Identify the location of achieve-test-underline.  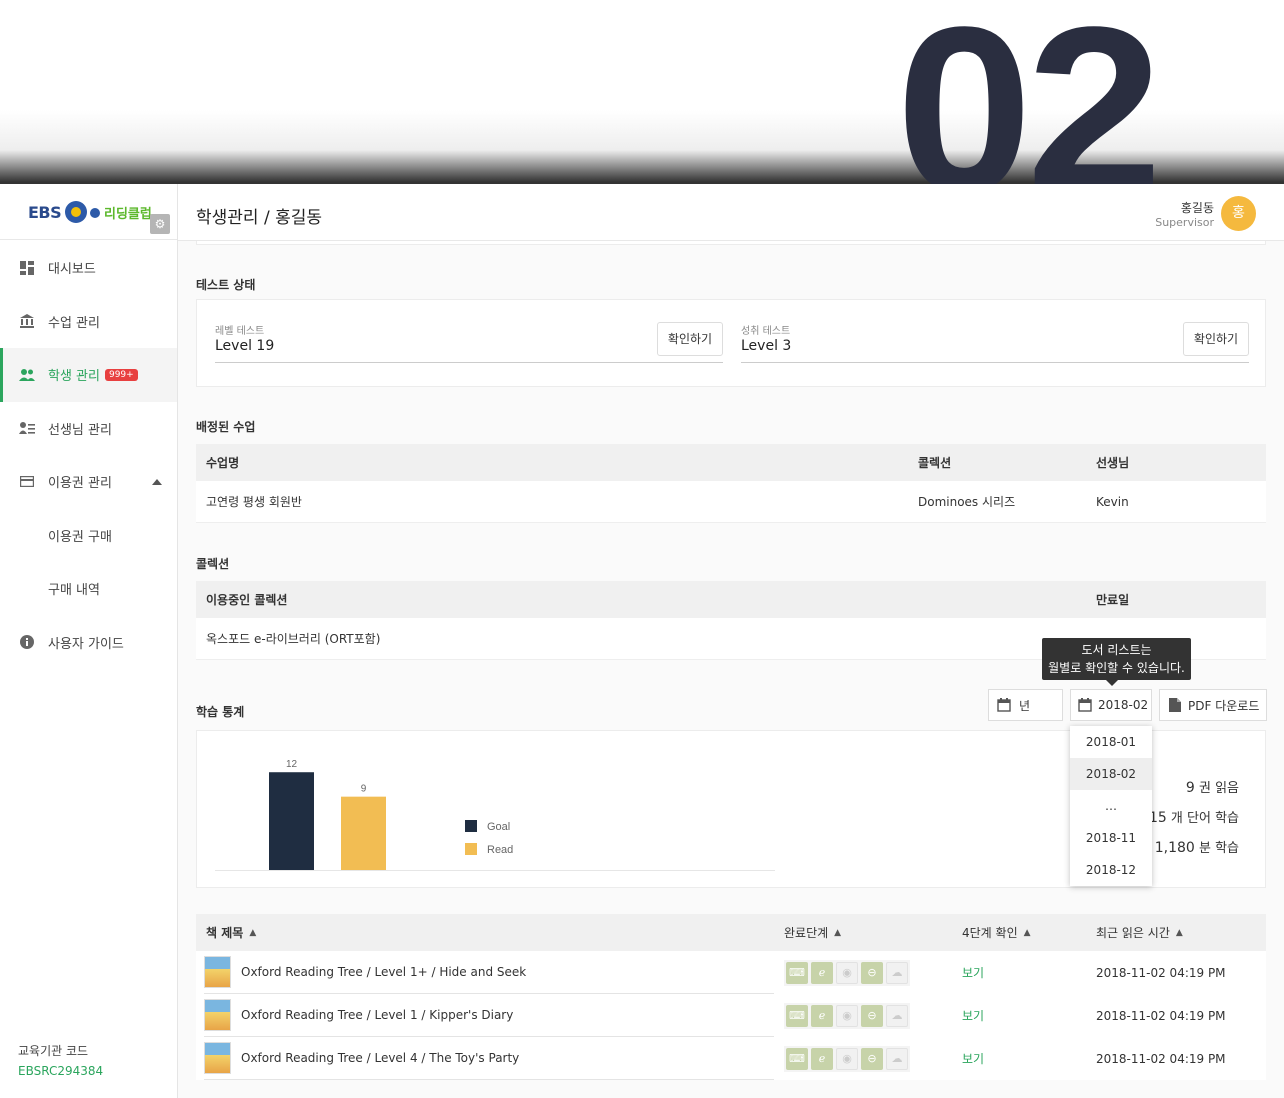
(995, 362).